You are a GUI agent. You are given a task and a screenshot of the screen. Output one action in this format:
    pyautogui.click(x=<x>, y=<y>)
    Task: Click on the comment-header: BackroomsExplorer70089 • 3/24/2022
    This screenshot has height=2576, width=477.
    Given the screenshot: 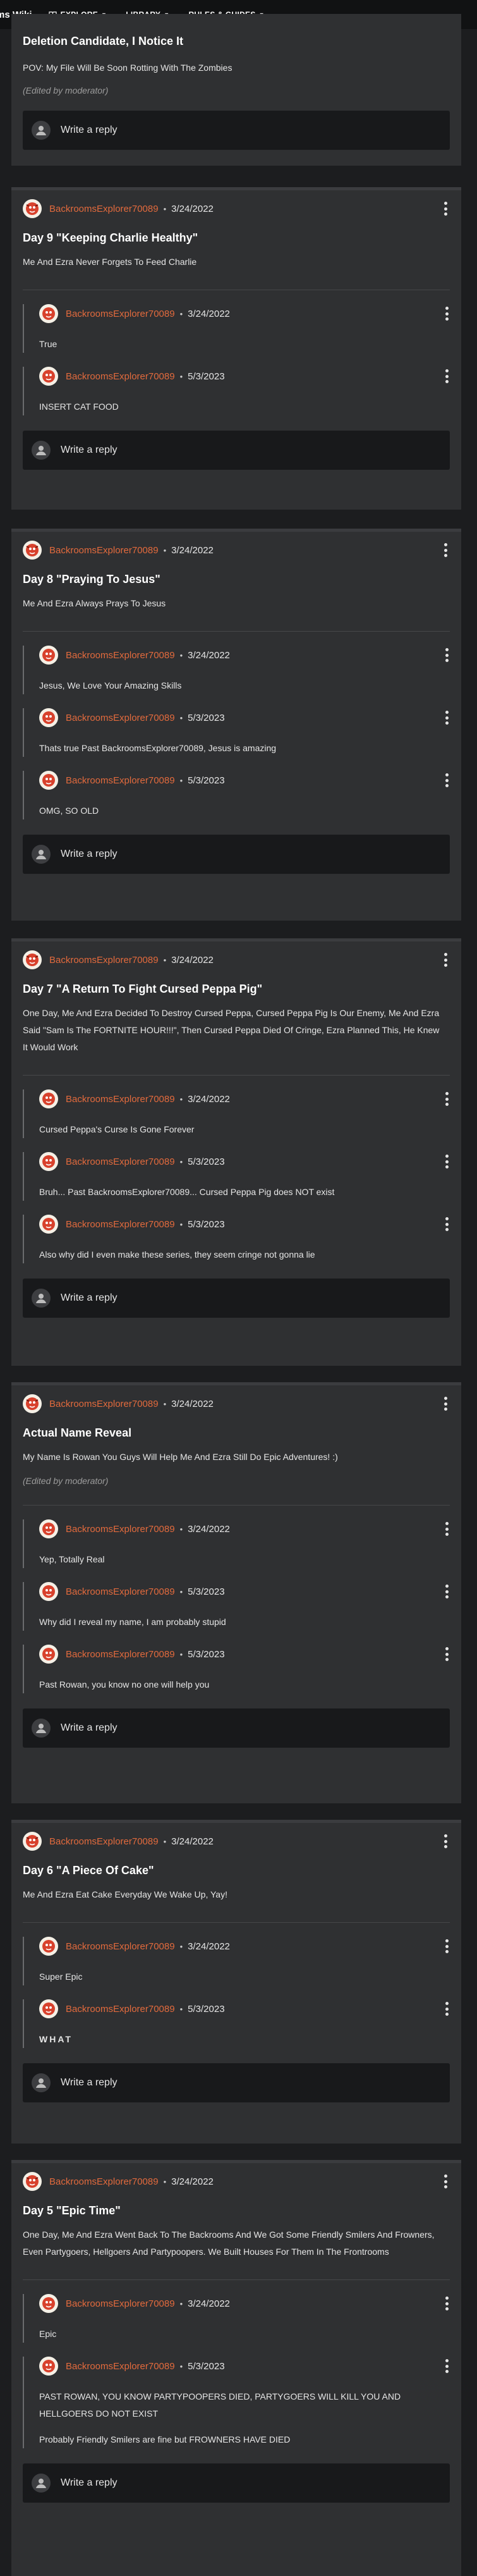 What is the action you would take?
    pyautogui.click(x=236, y=959)
    